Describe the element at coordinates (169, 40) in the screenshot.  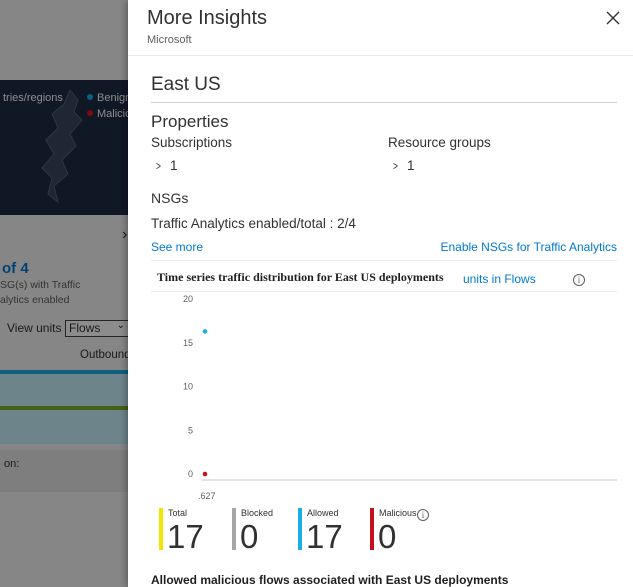
I see `panel-subtitle: Microsoft` at that location.